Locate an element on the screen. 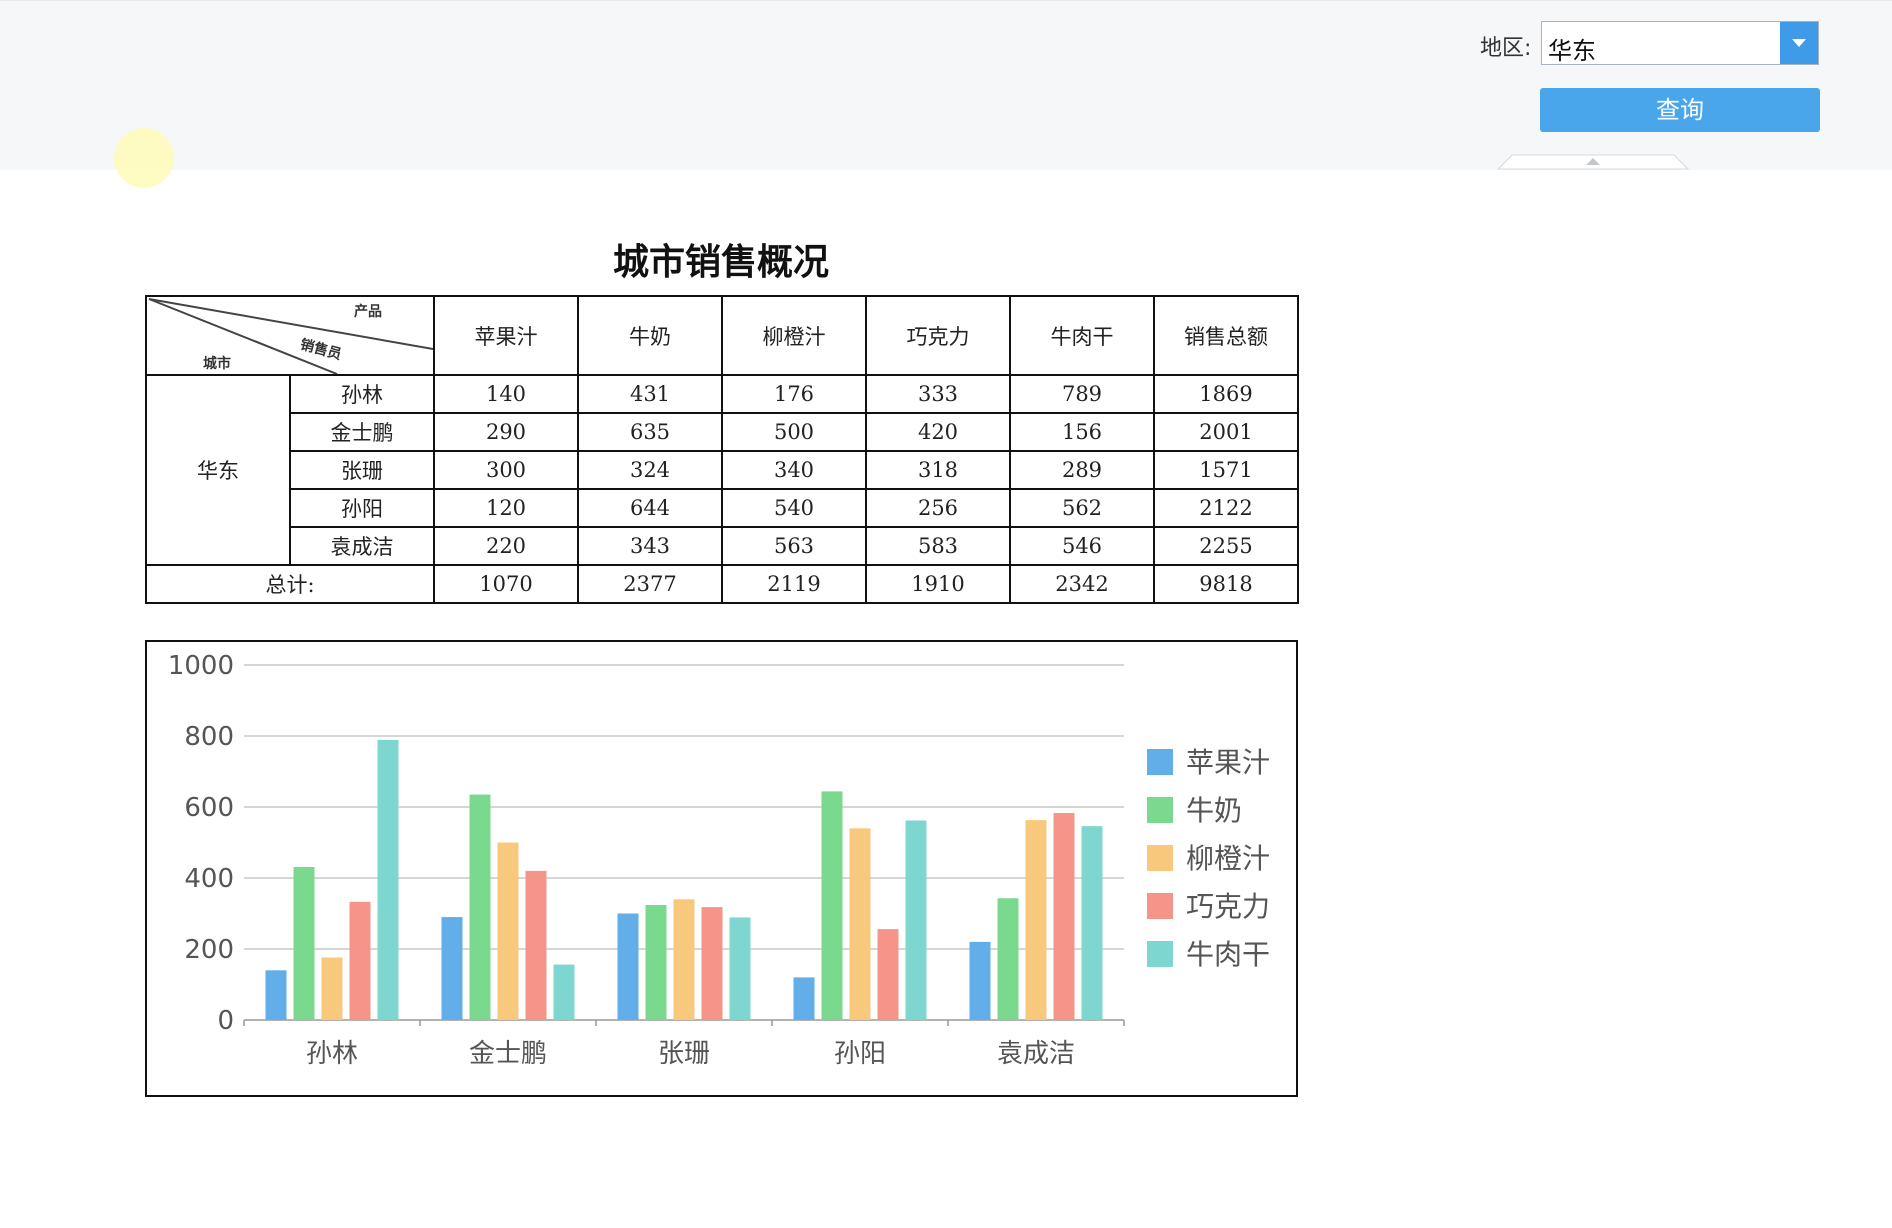  diagonal-lines is located at coordinates (290, 336).